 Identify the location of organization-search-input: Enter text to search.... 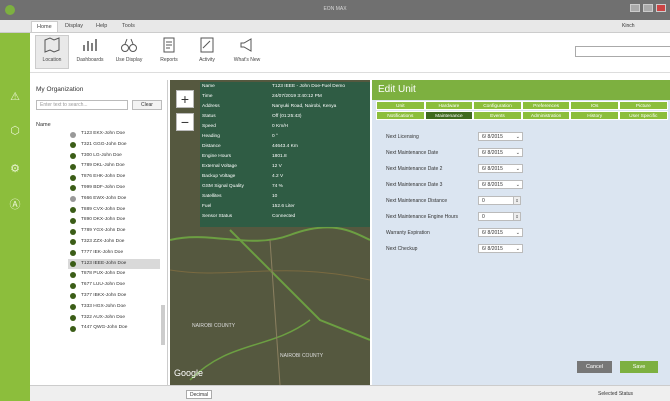
(82, 105).